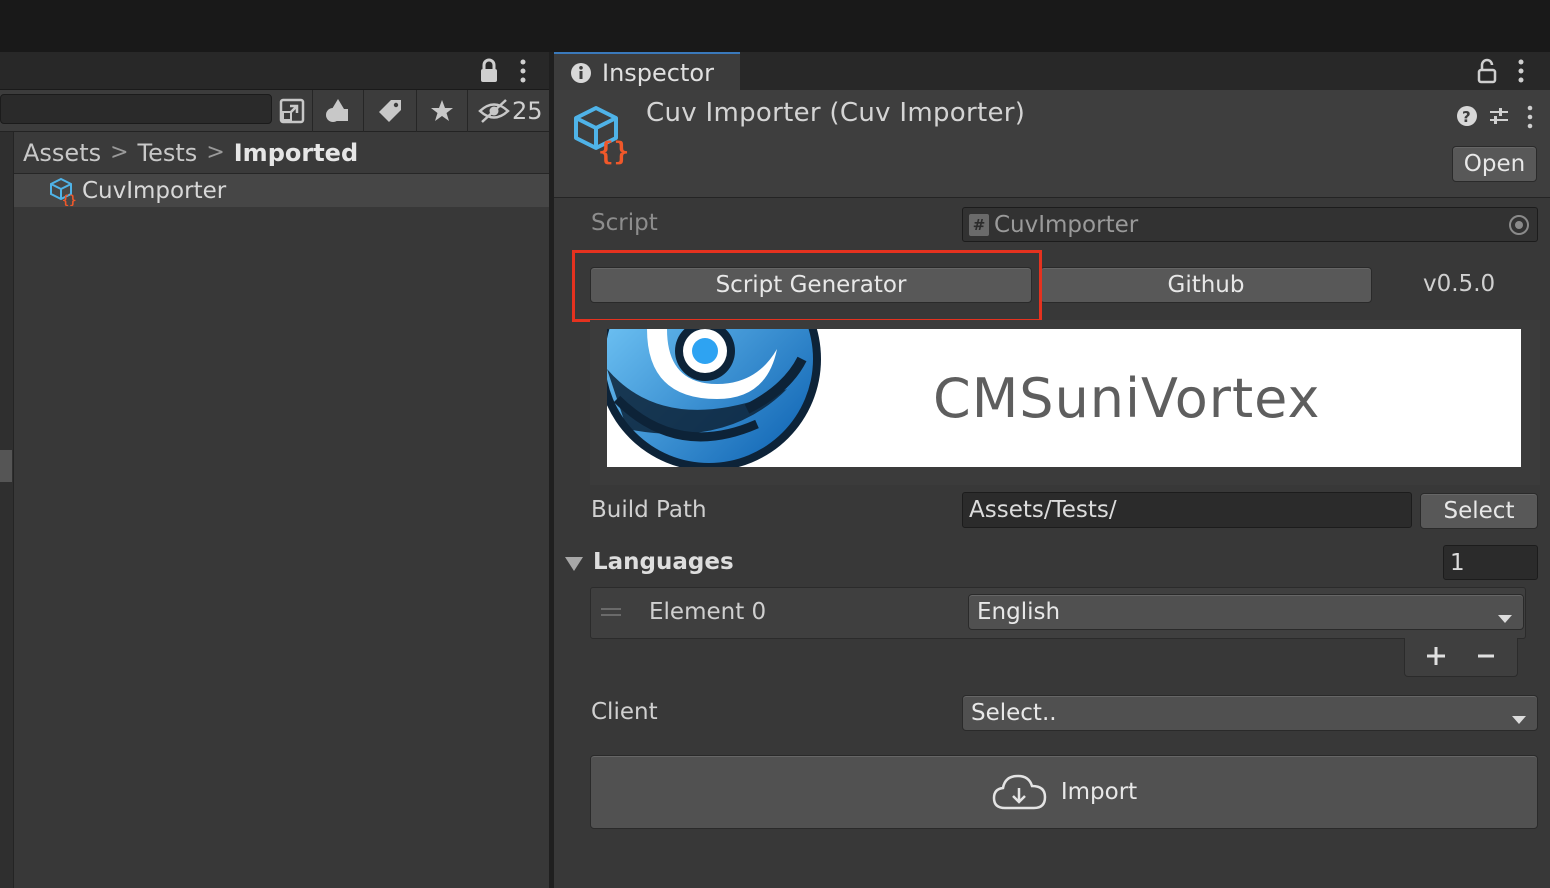  I want to click on breadcrumb: Assets > Tests > Imported, so click(281, 153).